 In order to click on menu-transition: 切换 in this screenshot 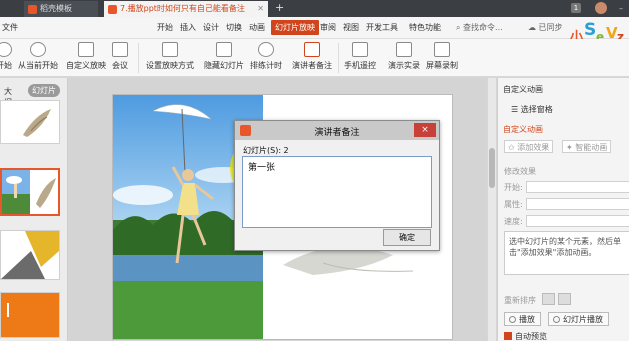, I will do `click(234, 27)`.